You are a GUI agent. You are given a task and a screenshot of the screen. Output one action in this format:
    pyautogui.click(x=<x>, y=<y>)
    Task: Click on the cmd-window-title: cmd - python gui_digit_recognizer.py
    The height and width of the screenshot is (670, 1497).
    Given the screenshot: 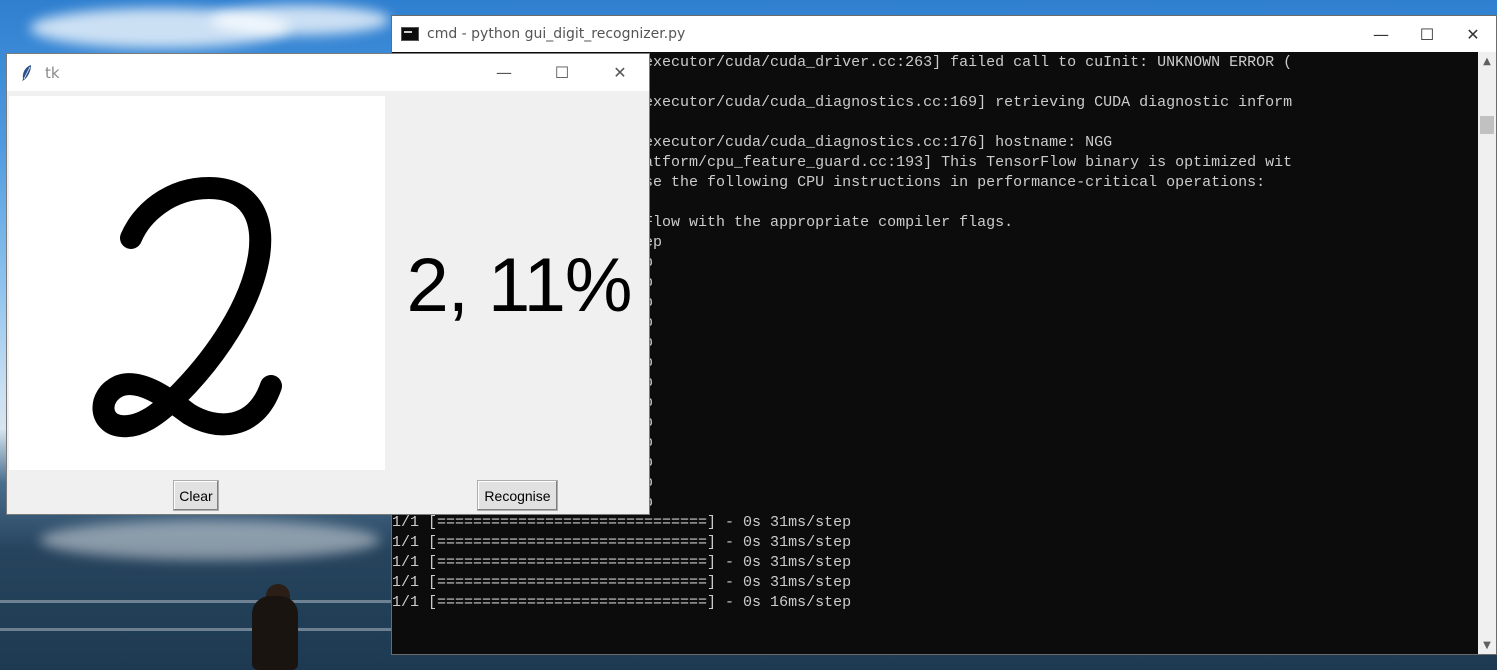 What is the action you would take?
    pyautogui.click(x=556, y=34)
    